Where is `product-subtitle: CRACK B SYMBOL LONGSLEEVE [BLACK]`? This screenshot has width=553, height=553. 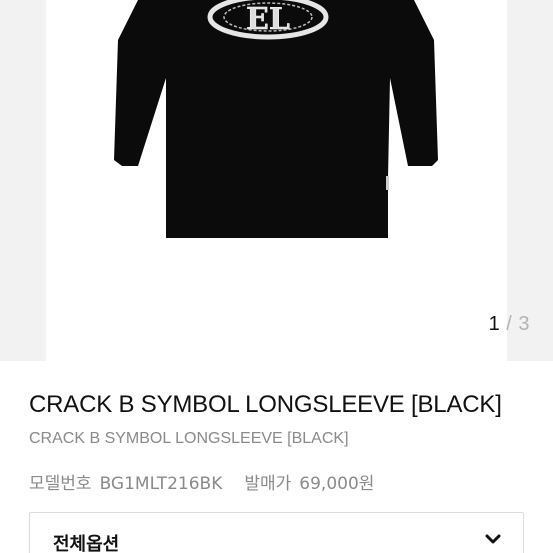
product-subtitle: CRACK B SYMBOL LONGSLEEVE [BLACK] is located at coordinates (189, 438).